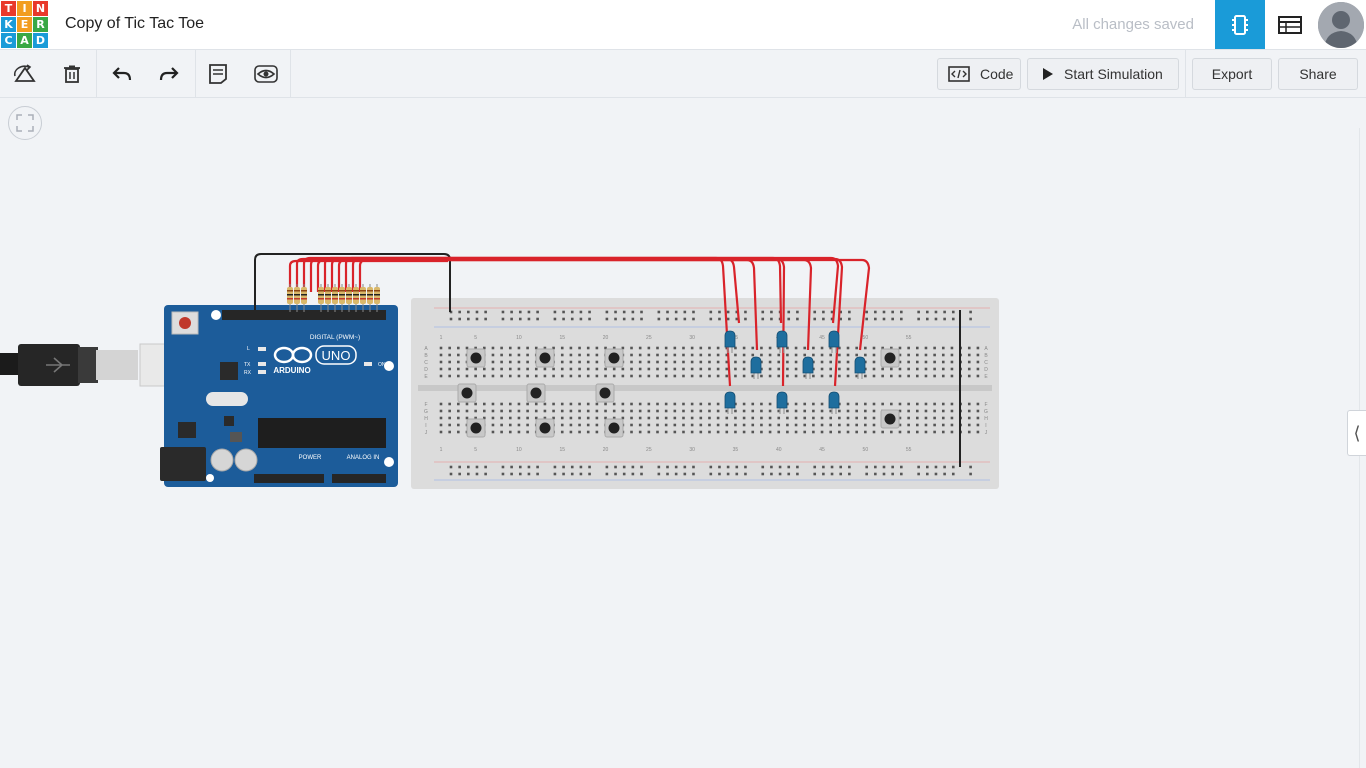 The width and height of the screenshot is (1366, 768). I want to click on notes-button, so click(218, 74).